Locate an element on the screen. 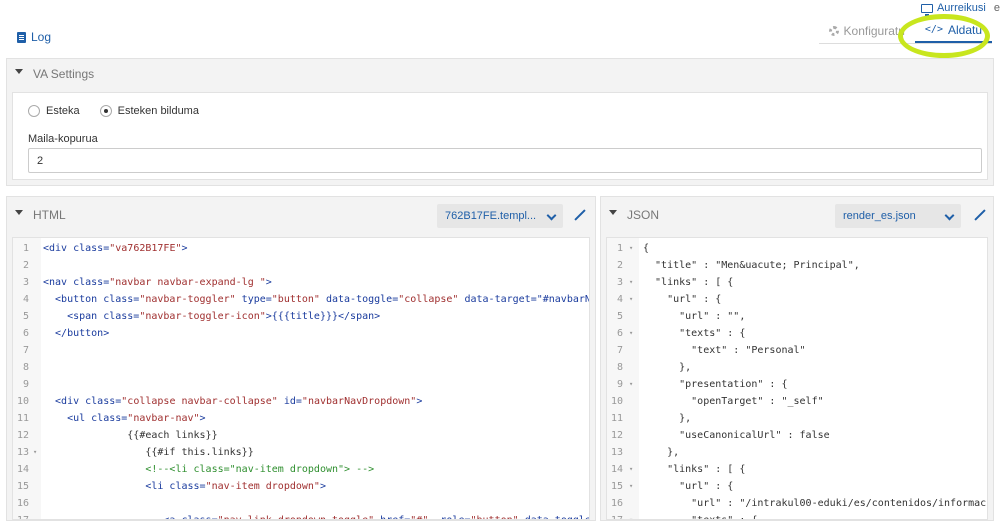  tab-configure: Konfiguratu is located at coordinates (867, 30).